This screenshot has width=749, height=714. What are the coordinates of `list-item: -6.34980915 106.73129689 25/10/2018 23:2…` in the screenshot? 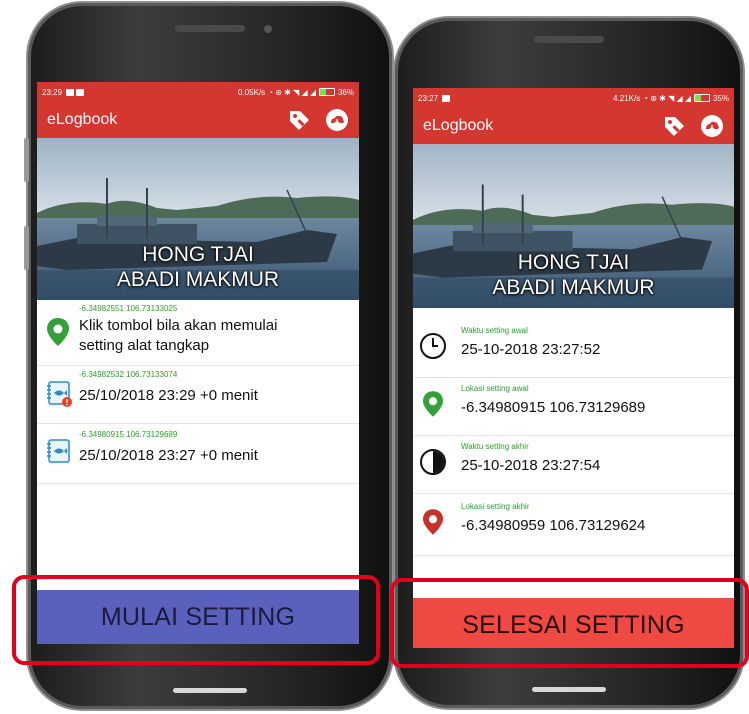 It's located at (198, 454).